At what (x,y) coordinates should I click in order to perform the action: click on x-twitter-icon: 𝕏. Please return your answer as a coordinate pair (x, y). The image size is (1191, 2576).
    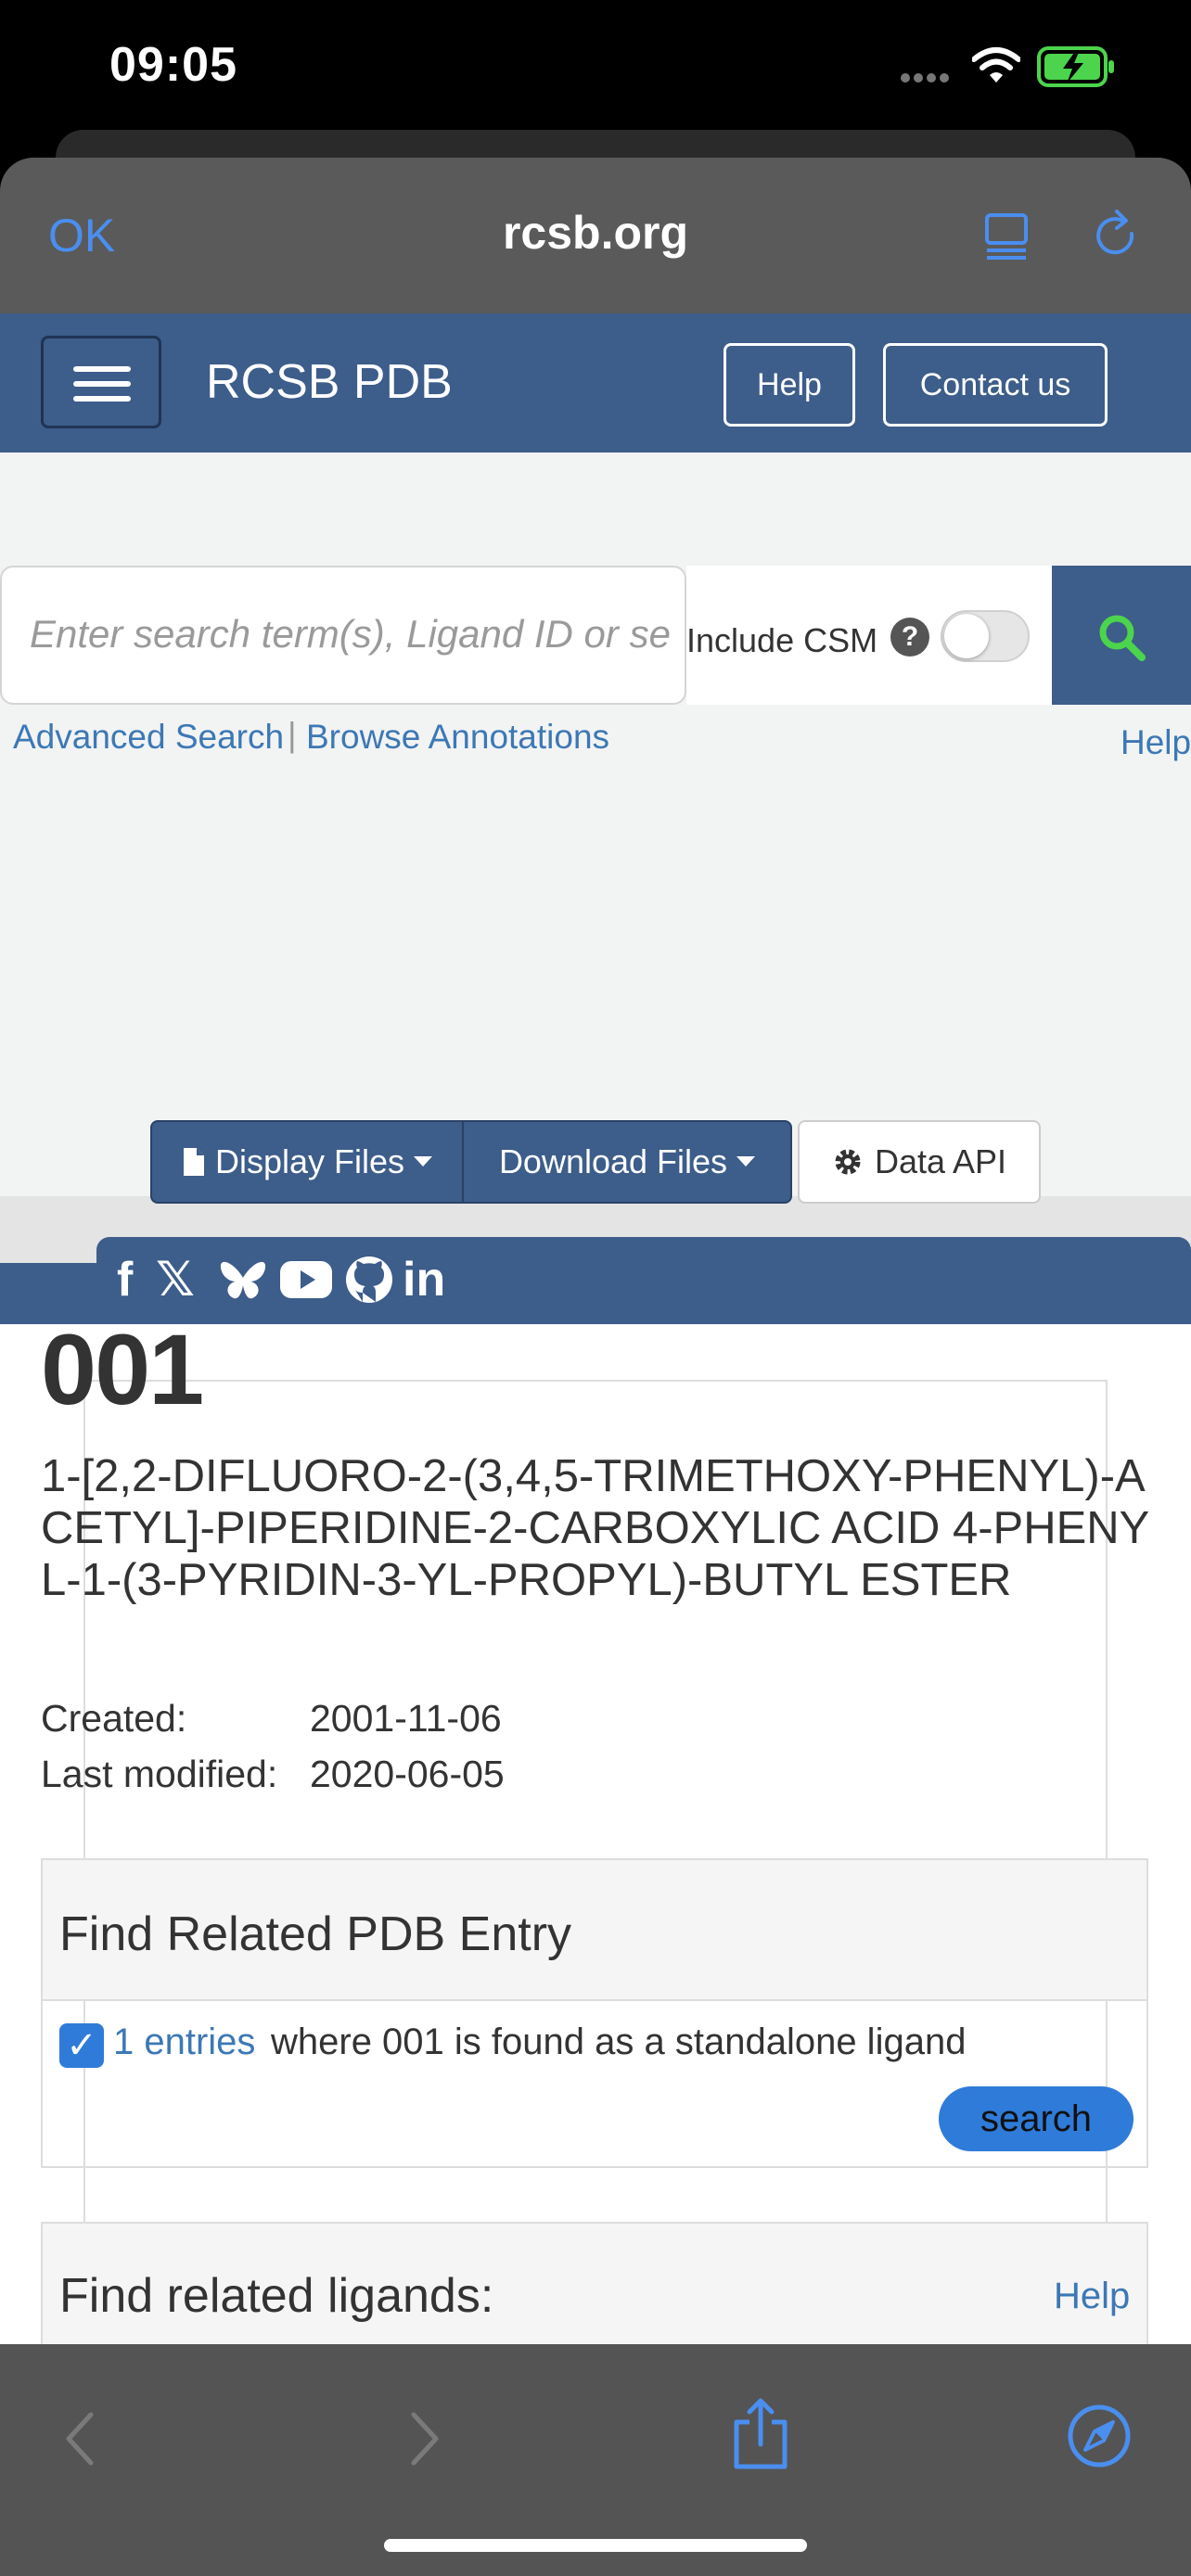
    Looking at the image, I should click on (175, 1279).